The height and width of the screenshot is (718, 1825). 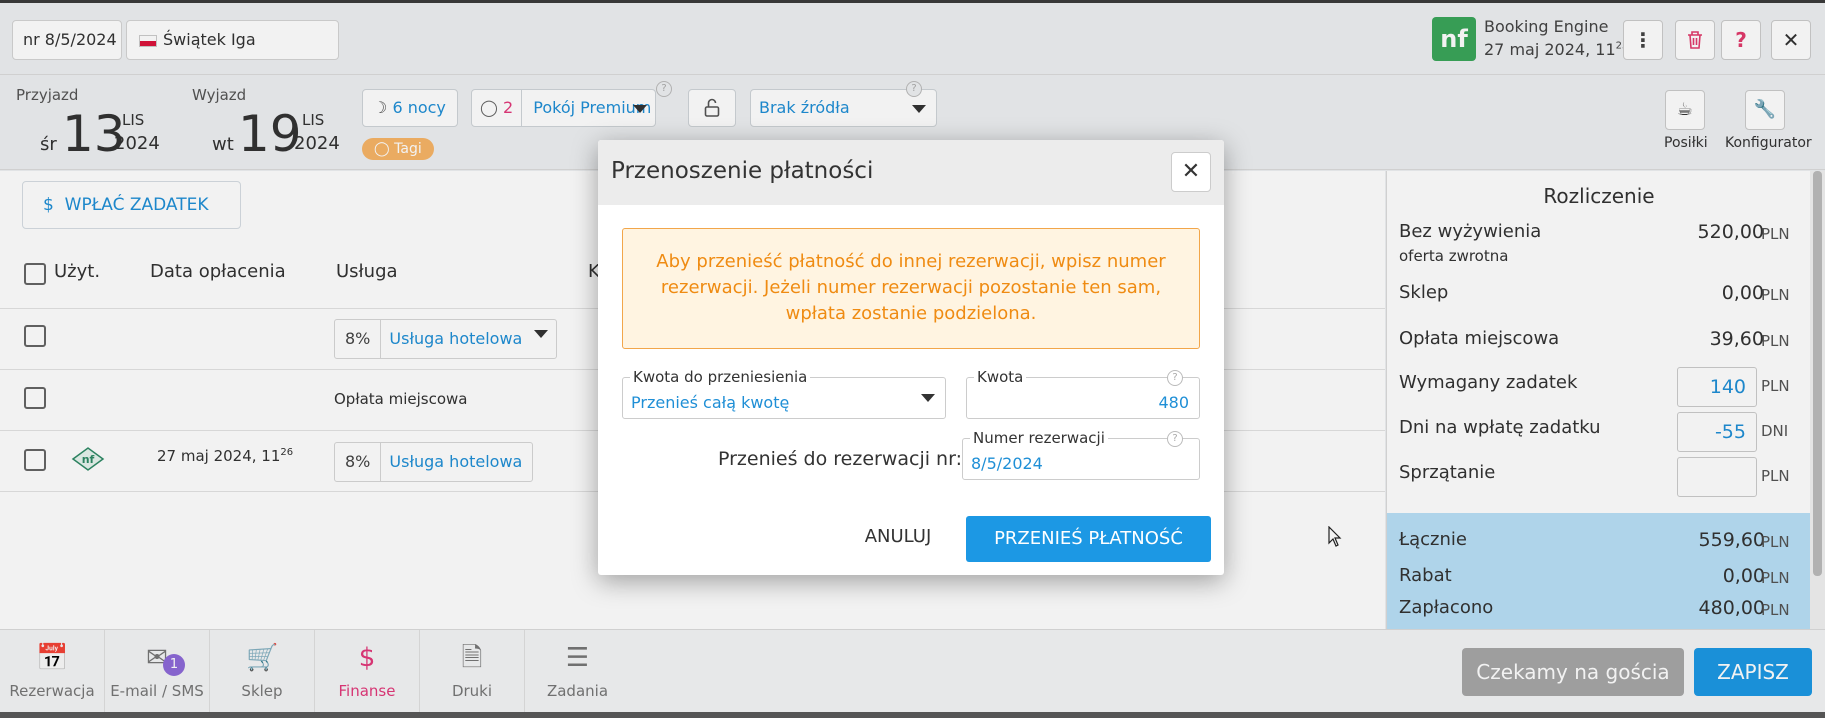 What do you see at coordinates (1083, 393) in the screenshot?
I see `amount-input: Kwota 480` at bounding box center [1083, 393].